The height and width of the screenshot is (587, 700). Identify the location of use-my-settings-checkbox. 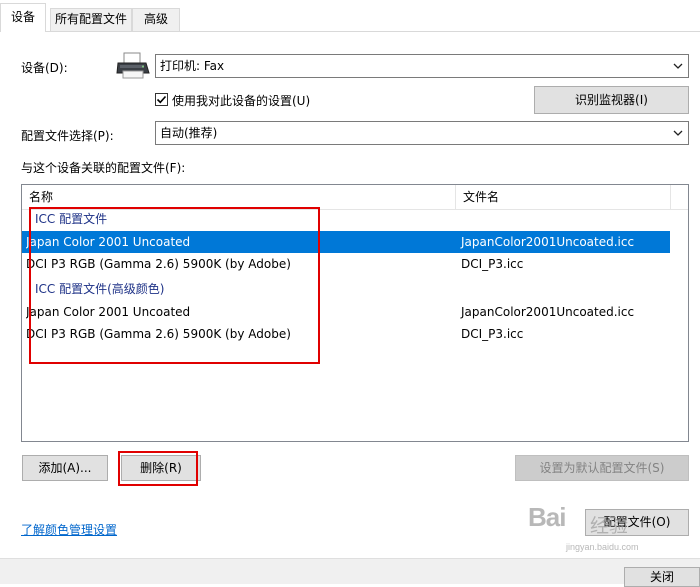
(161, 99).